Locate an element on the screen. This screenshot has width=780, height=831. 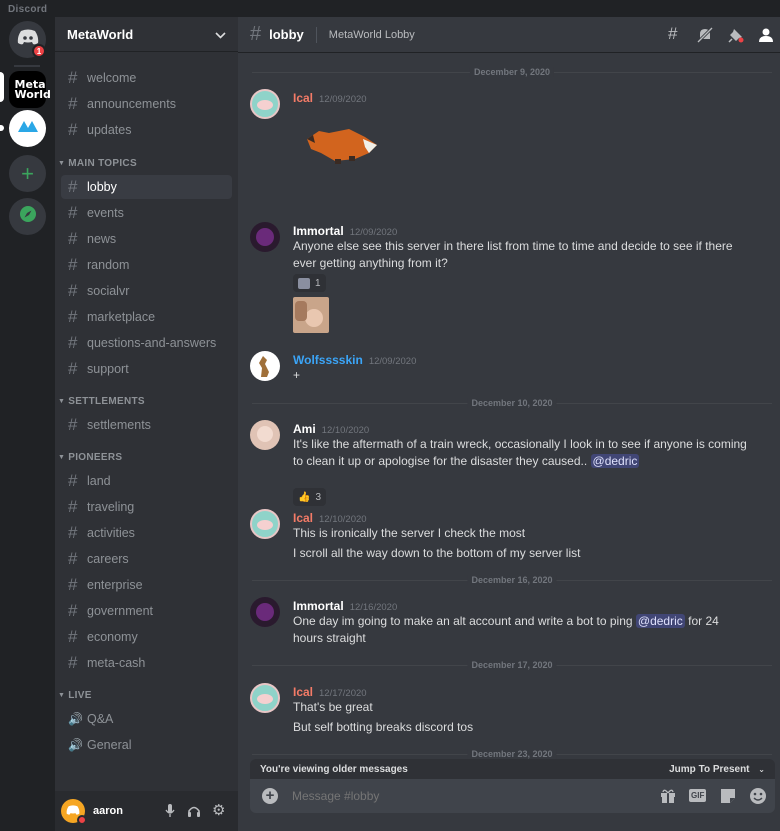
explore-servers-button is located at coordinates (27, 216).